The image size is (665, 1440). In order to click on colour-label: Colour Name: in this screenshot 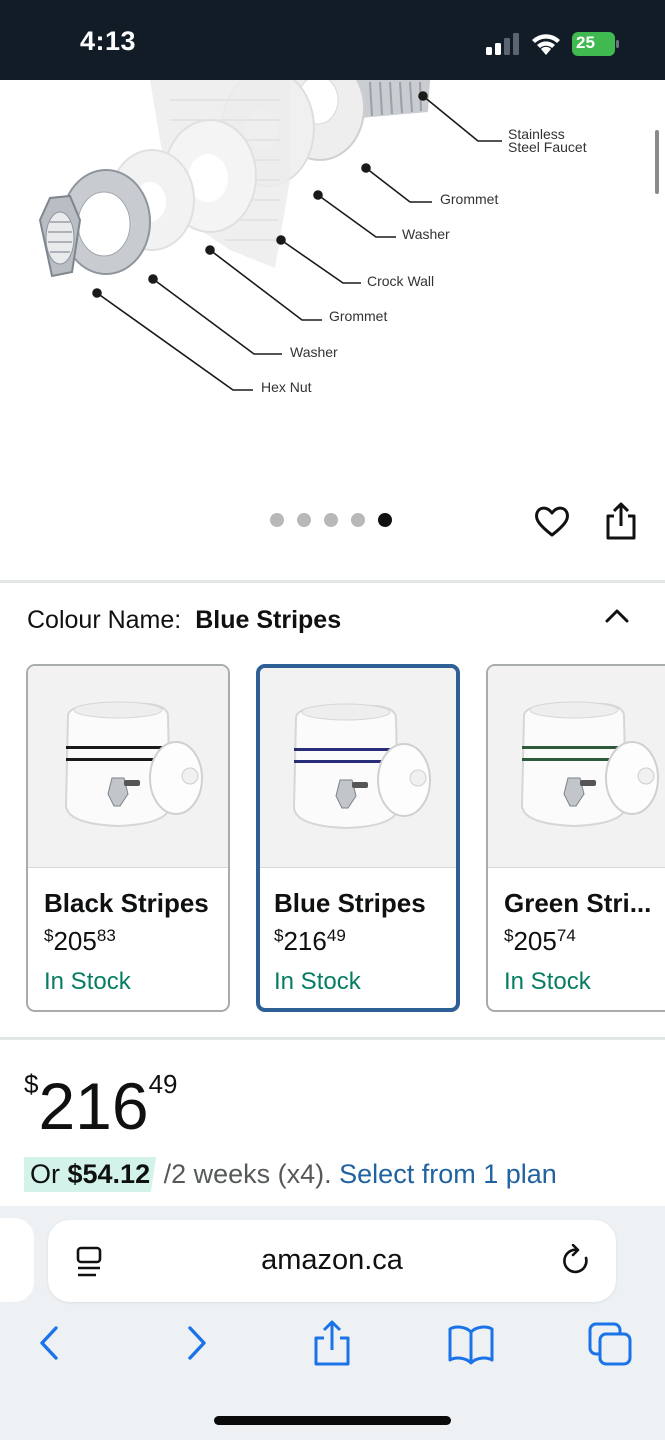, I will do `click(104, 620)`.